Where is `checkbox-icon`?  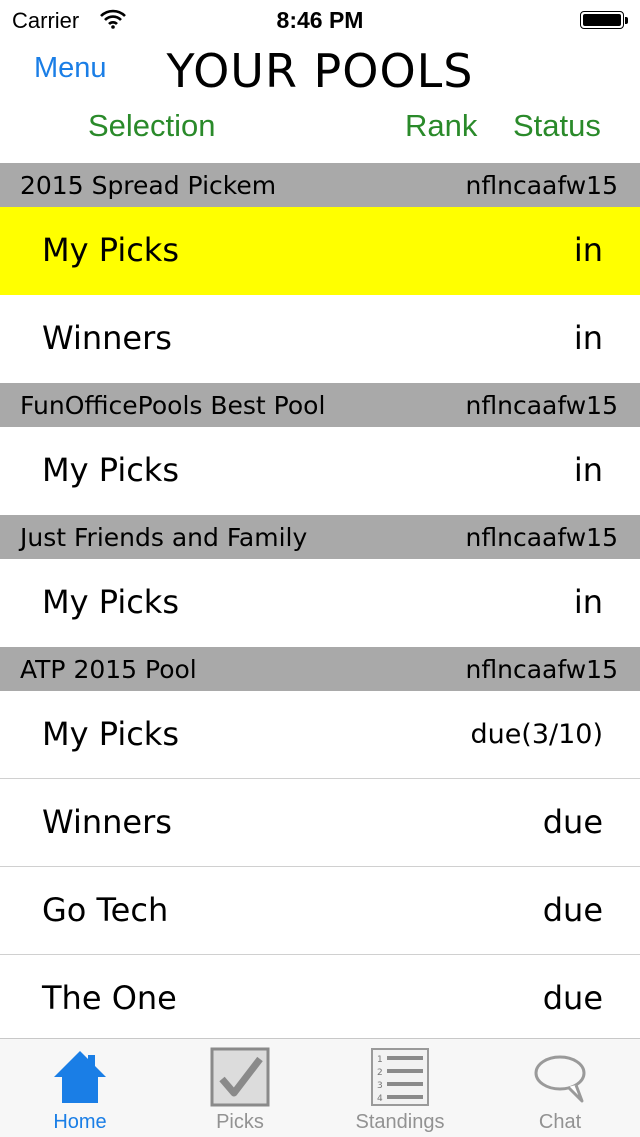 checkbox-icon is located at coordinates (240, 1077).